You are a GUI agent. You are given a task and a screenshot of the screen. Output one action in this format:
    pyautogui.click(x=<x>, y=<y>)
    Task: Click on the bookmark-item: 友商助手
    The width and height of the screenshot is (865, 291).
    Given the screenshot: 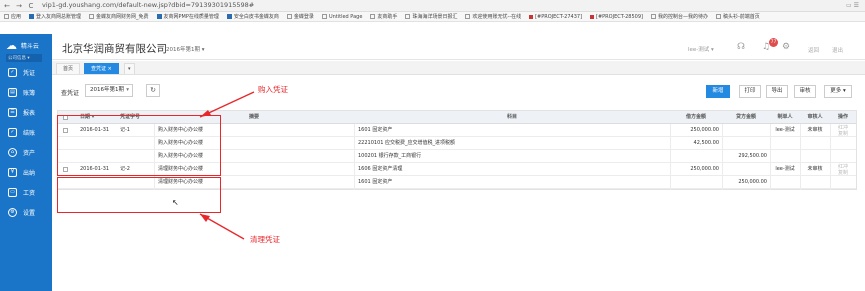 What is the action you would take?
    pyautogui.click(x=383, y=16)
    